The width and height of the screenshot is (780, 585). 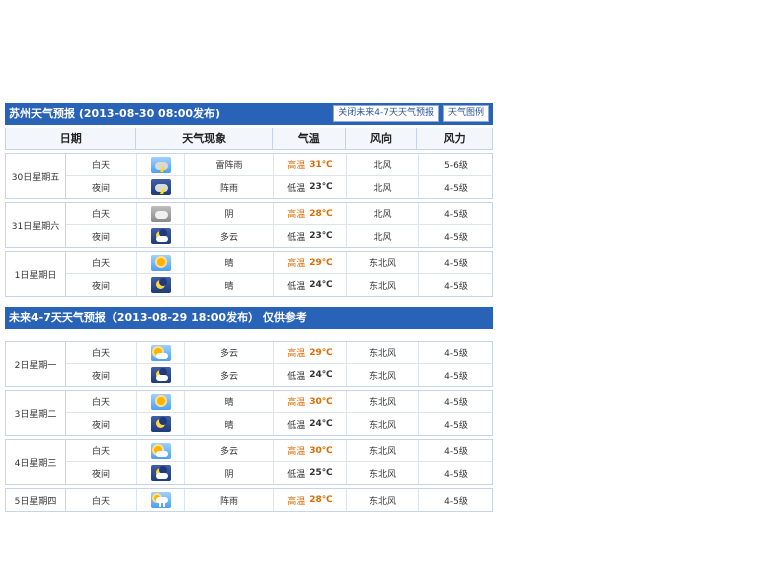 I want to click on temperature-cell: 低温 25℃, so click(x=310, y=473).